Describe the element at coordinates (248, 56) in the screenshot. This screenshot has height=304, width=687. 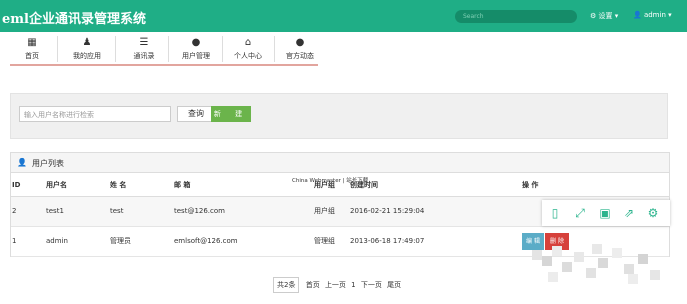
I see `nav-item-label: 个人中心` at that location.